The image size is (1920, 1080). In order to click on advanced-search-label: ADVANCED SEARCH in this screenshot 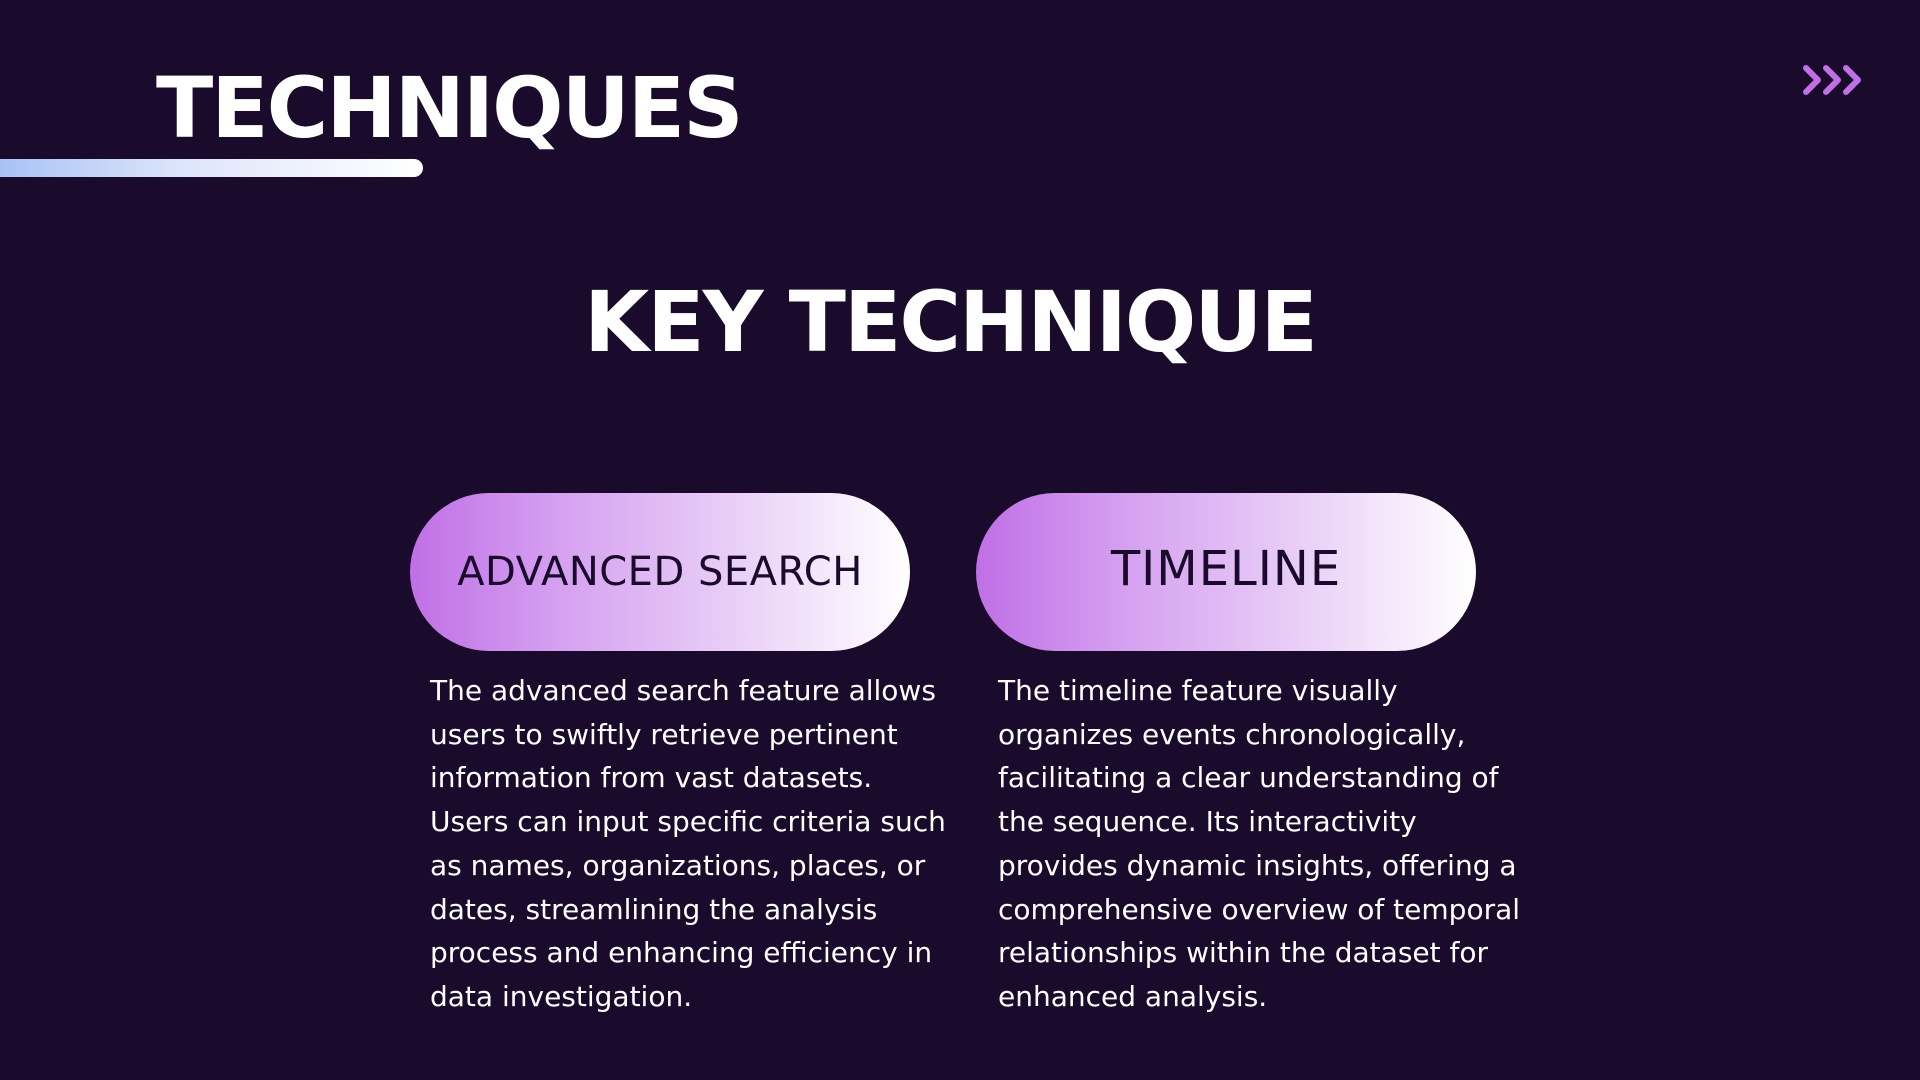, I will do `click(660, 572)`.